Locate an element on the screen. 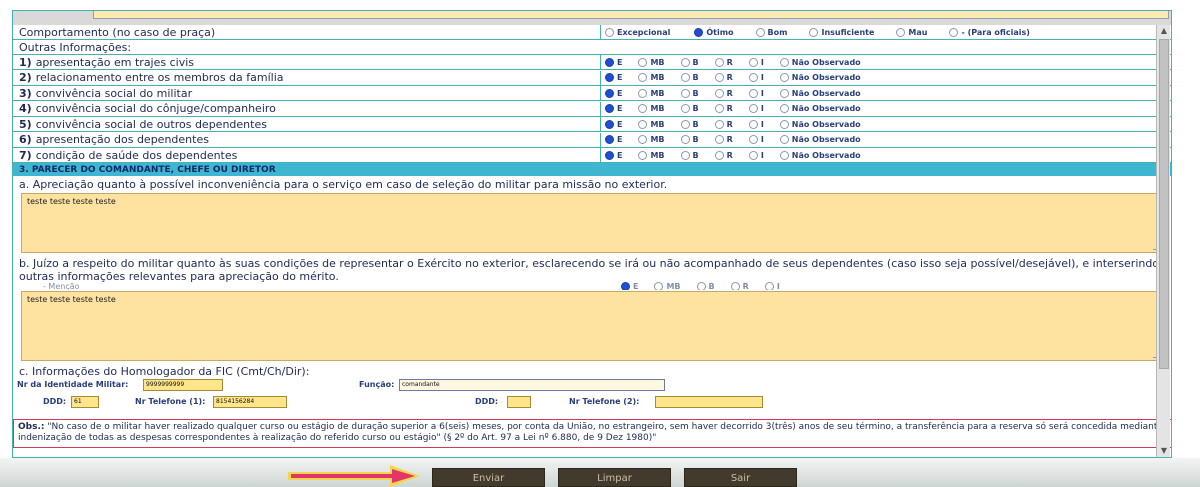  answer-a-textarea: teste teste teste teste is located at coordinates (593, 223).